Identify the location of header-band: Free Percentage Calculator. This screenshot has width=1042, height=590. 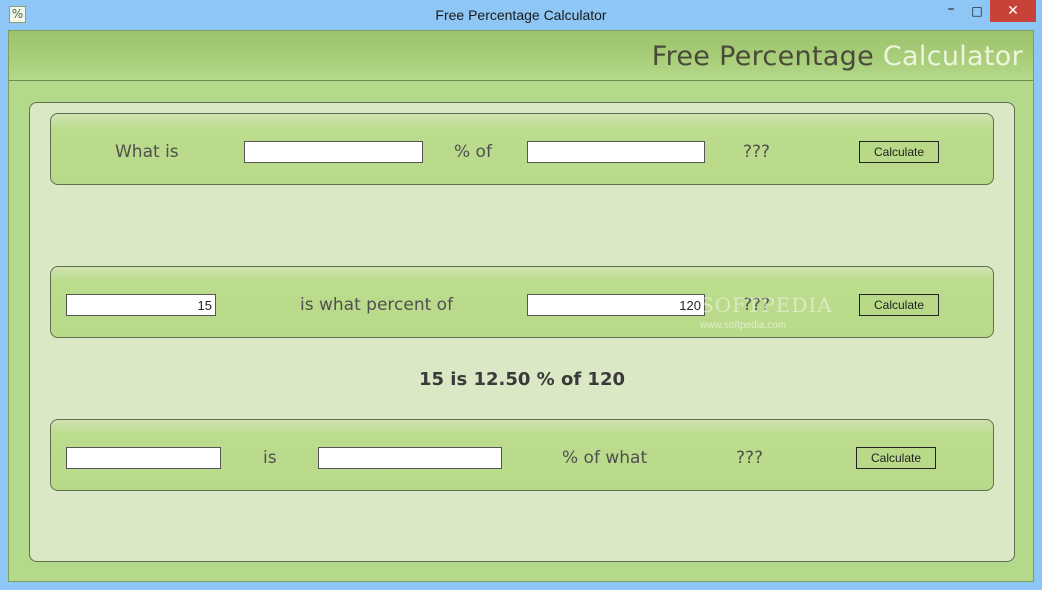
(521, 56).